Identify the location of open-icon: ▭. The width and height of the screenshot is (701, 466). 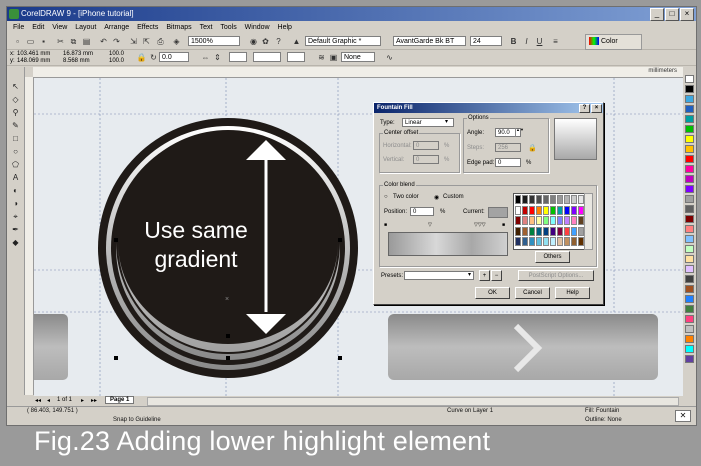
(30, 42).